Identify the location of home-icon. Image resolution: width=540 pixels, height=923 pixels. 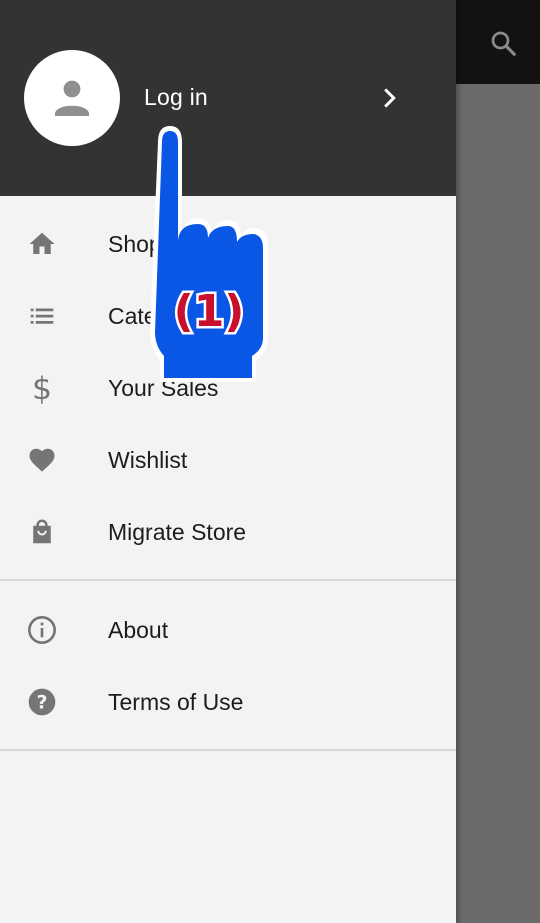
(42, 244).